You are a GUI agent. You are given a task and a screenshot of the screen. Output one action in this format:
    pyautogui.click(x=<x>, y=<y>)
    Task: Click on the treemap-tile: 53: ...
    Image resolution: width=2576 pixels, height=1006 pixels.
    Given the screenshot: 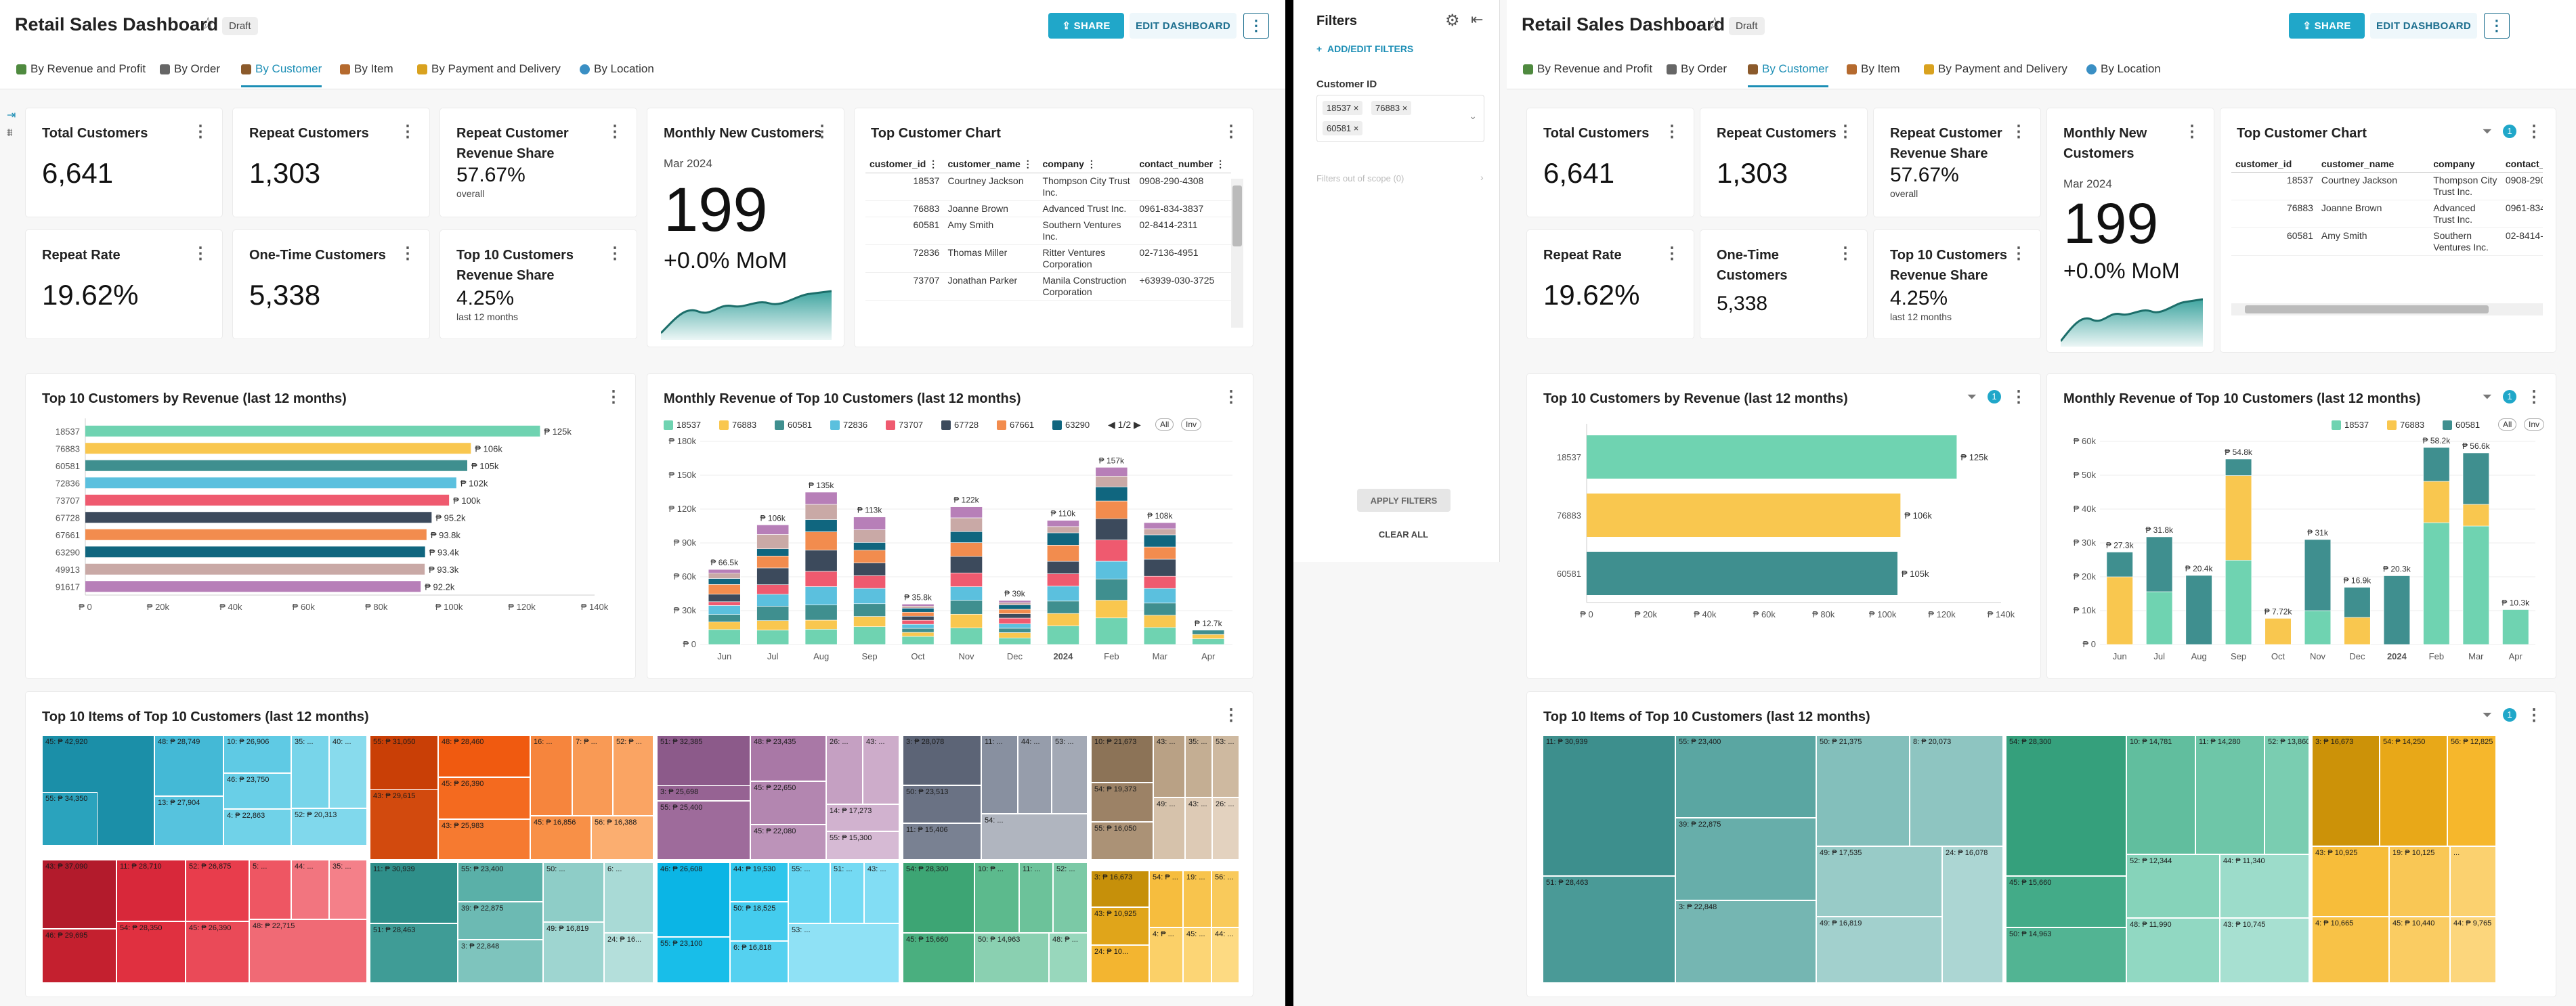 What is the action you would take?
    pyautogui.click(x=1225, y=766)
    